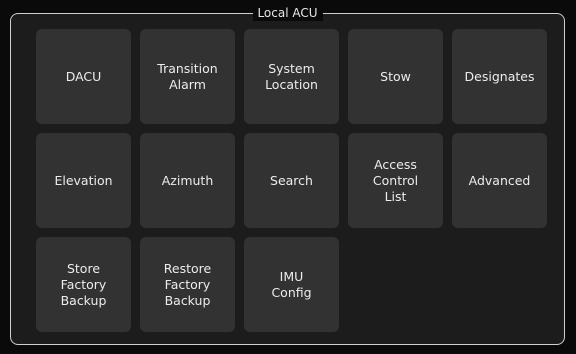 The width and height of the screenshot is (576, 354). Describe the element at coordinates (187, 284) in the screenshot. I see `restore-factory-backup-button: Restore Factory Backup` at that location.